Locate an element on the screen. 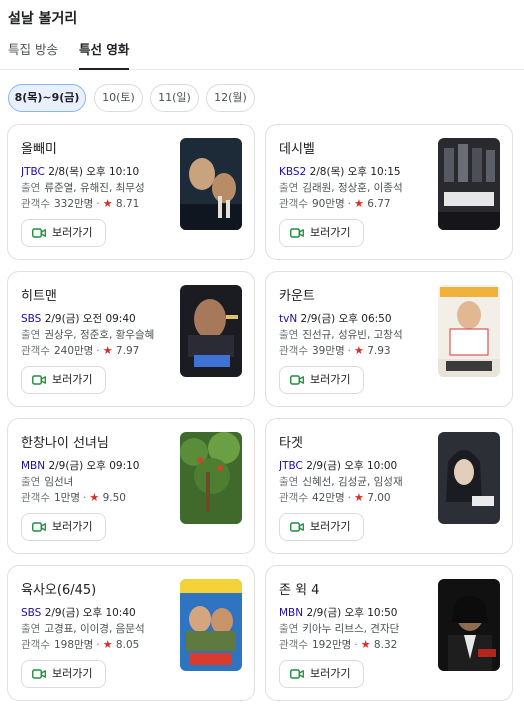 This screenshot has height=711, width=524. movie-title: 타겟 is located at coordinates (291, 441).